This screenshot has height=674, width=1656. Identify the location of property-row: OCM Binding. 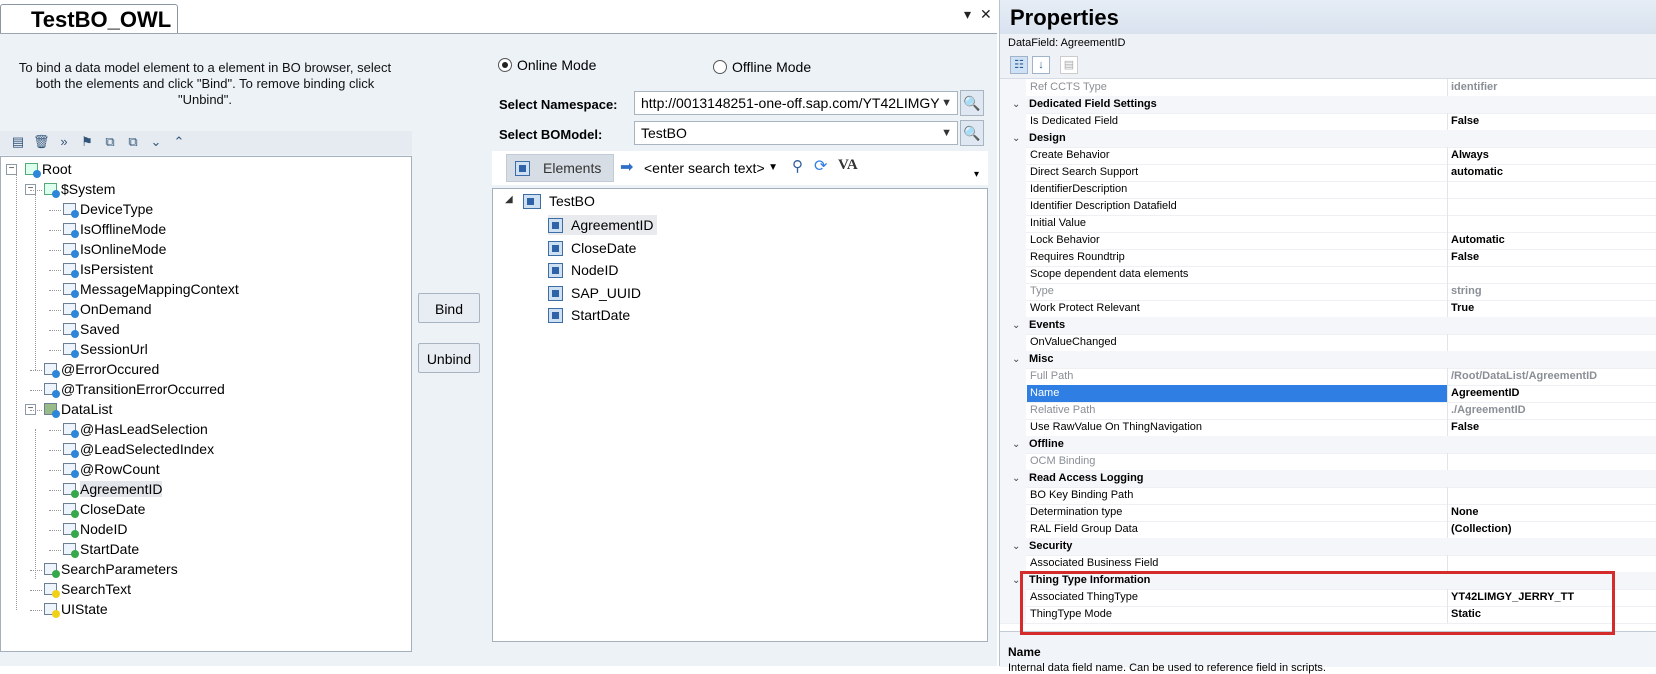
(1328, 462).